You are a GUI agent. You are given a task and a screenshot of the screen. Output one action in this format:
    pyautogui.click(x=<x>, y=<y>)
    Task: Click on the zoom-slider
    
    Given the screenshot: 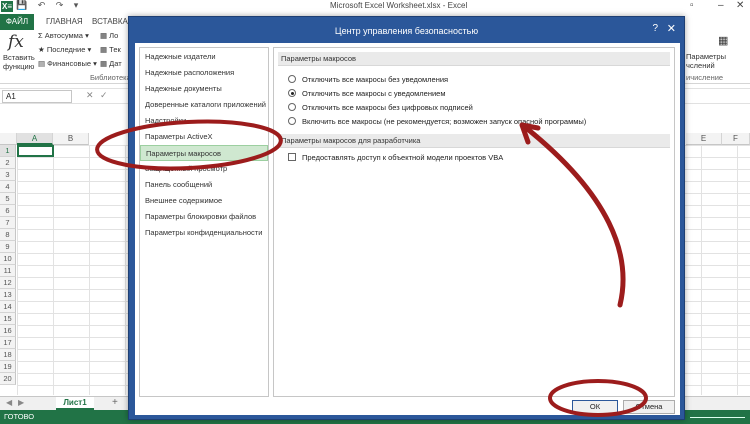 What is the action you would take?
    pyautogui.click(x=717, y=417)
    